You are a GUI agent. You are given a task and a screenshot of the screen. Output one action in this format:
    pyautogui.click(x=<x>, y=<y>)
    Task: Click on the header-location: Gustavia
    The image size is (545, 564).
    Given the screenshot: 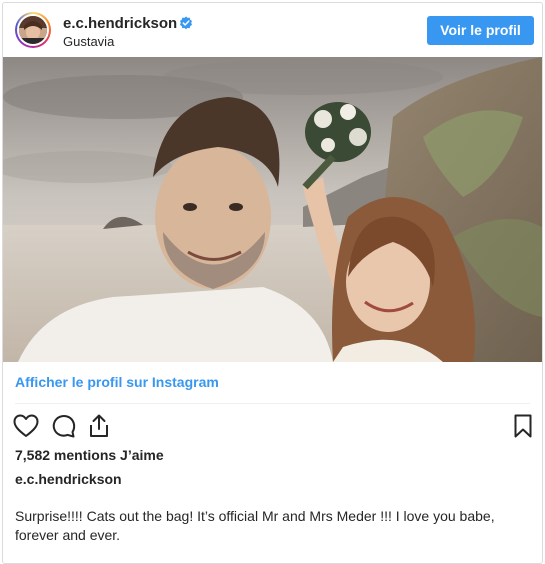 What is the action you would take?
    pyautogui.click(x=88, y=41)
    